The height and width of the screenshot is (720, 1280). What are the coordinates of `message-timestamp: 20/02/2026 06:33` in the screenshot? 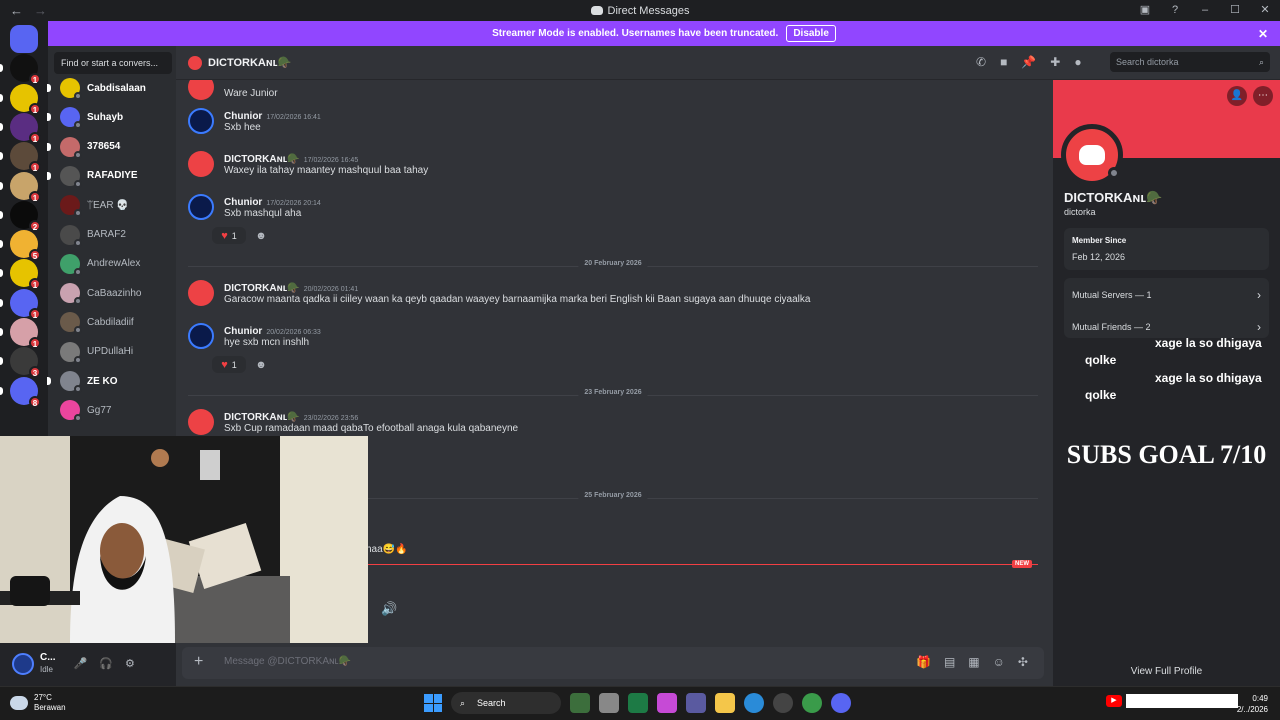 It's located at (293, 332).